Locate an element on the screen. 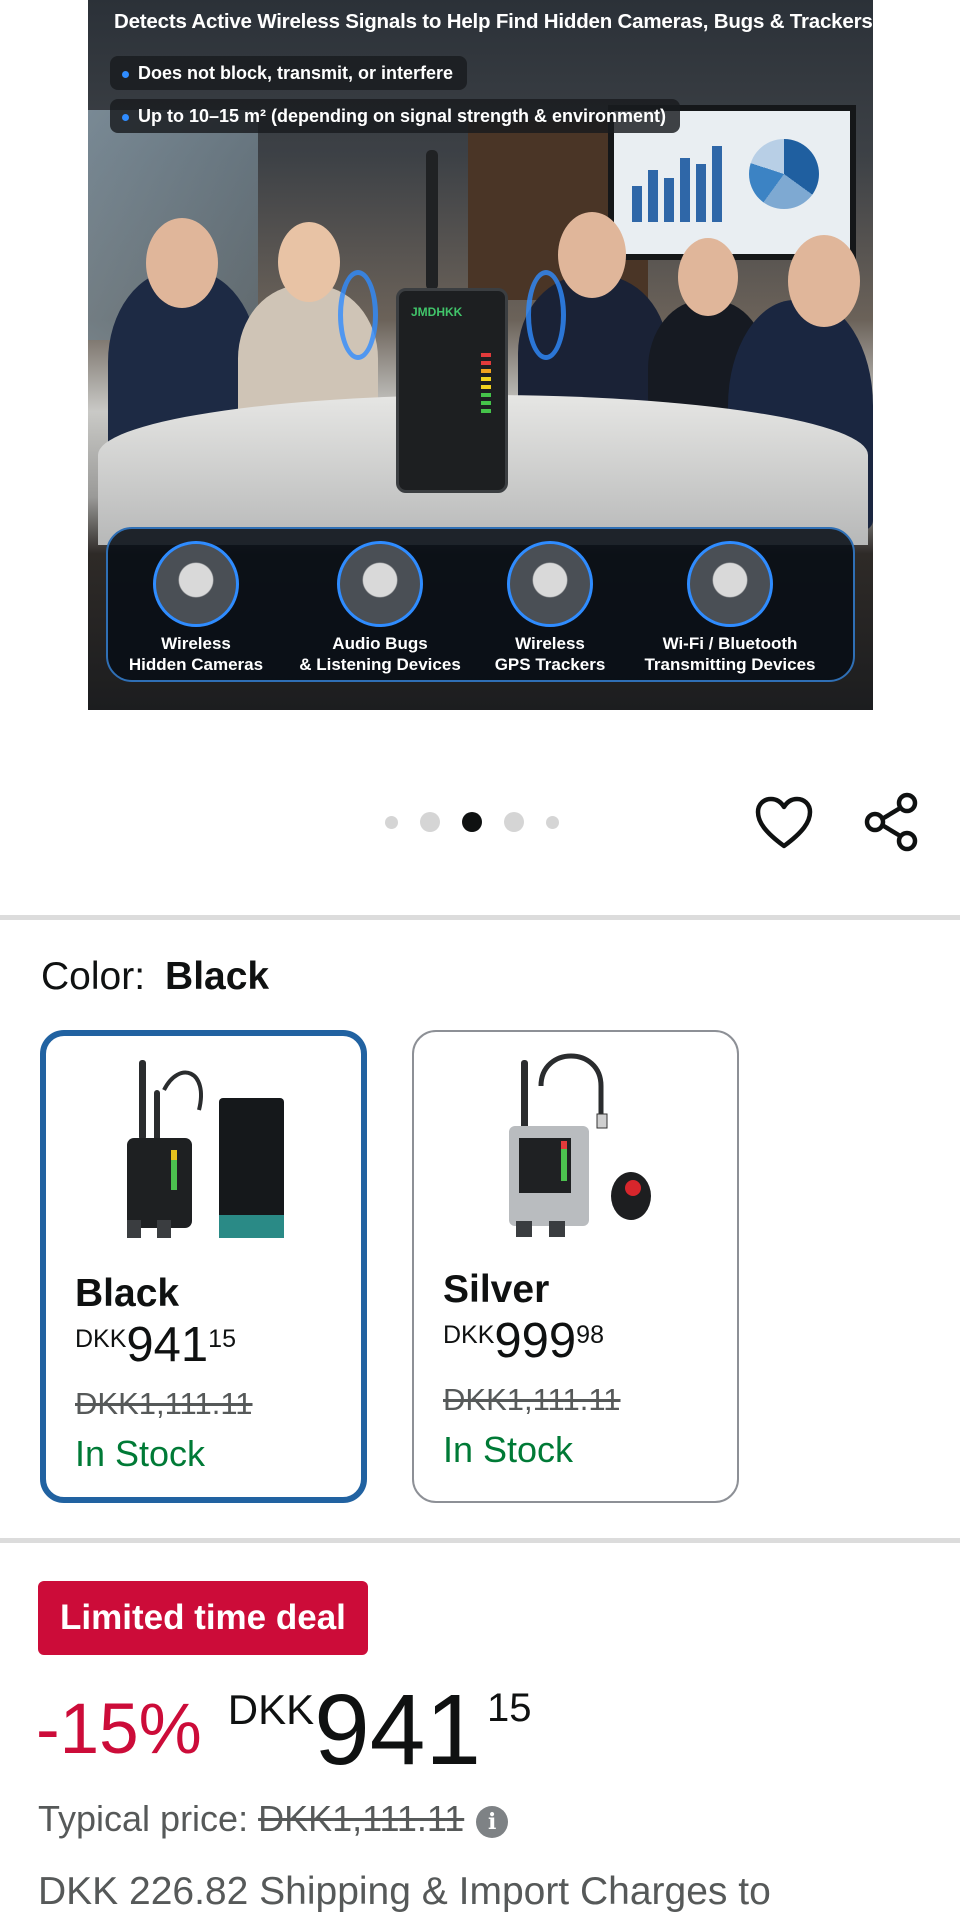 The height and width of the screenshot is (1932, 960). discount-percent: -15% is located at coordinates (119, 1729).